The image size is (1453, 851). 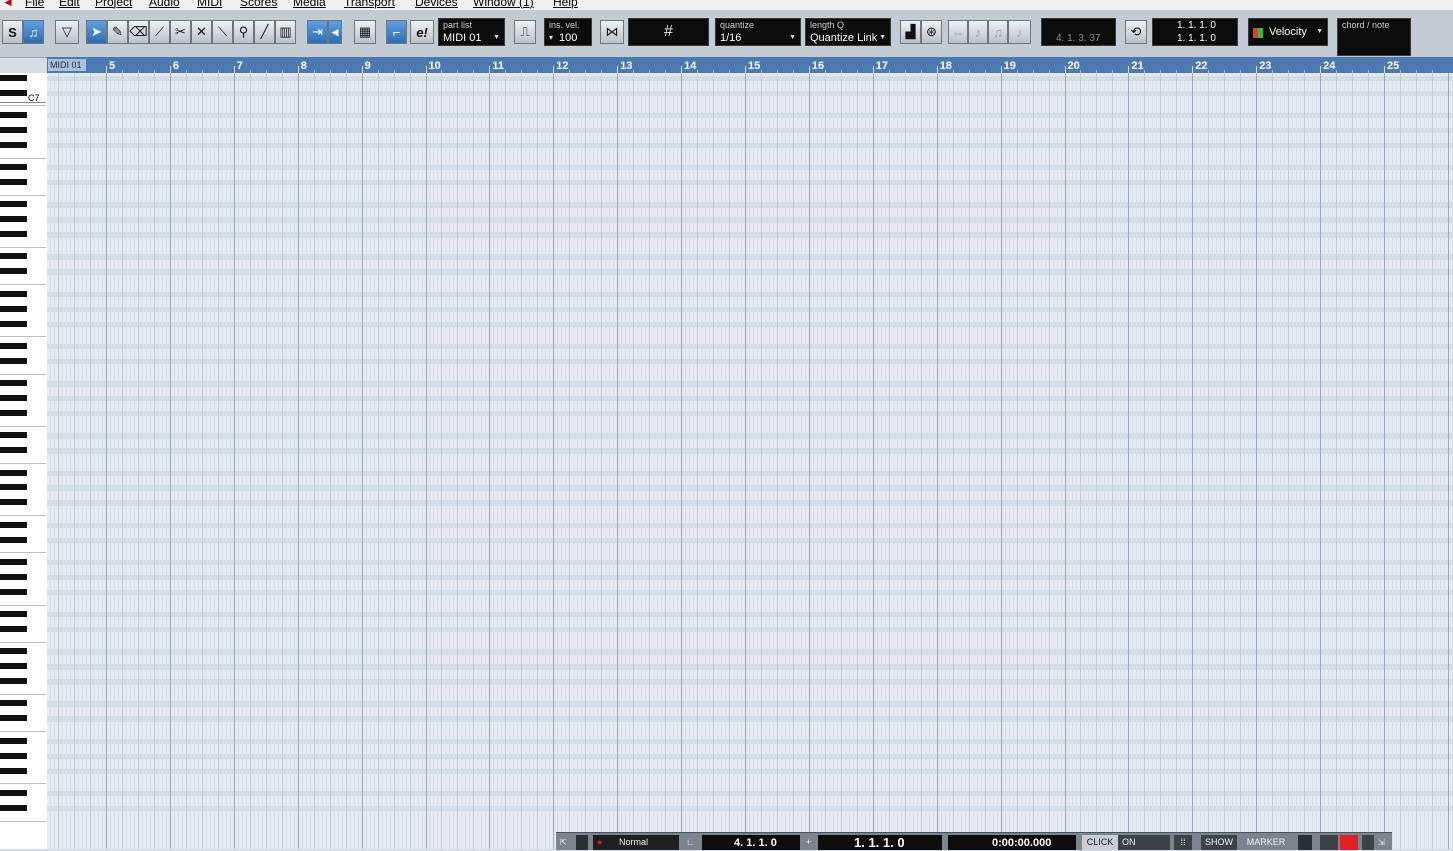 What do you see at coordinates (67, 32) in the screenshot?
I see `show-info-button: ▽` at bounding box center [67, 32].